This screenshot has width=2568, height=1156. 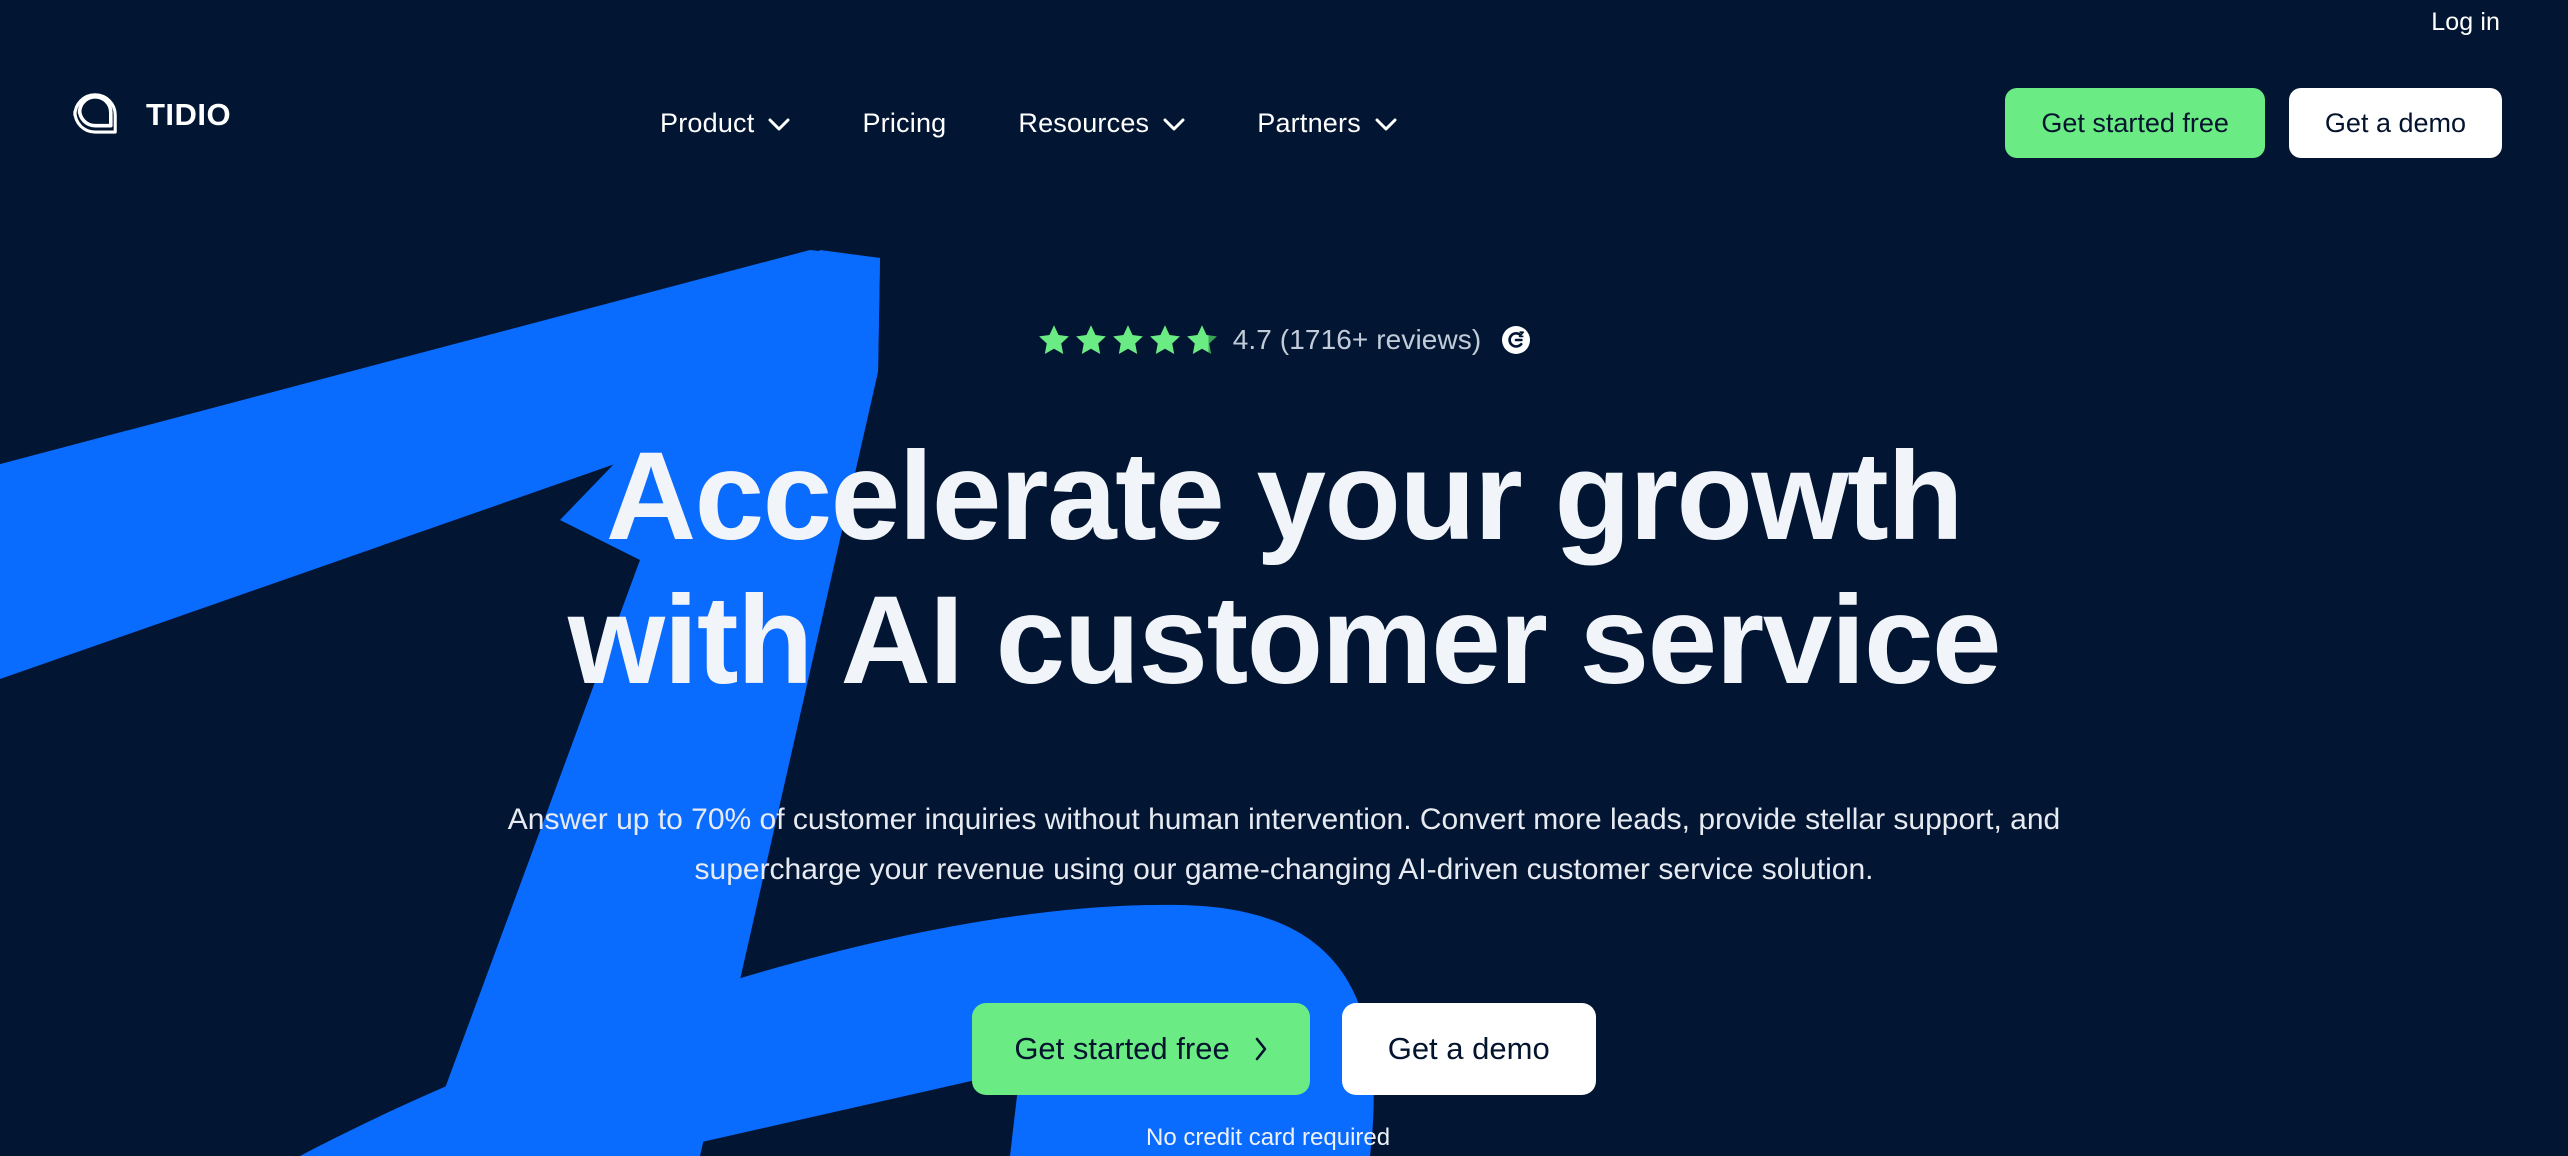 I want to click on hero-get-demo-button: Get a demo, so click(x=1468, y=1049).